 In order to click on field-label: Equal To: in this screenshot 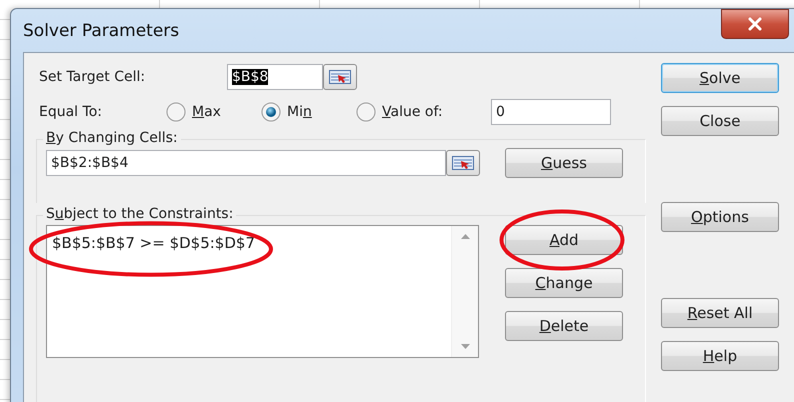, I will do `click(71, 112)`.